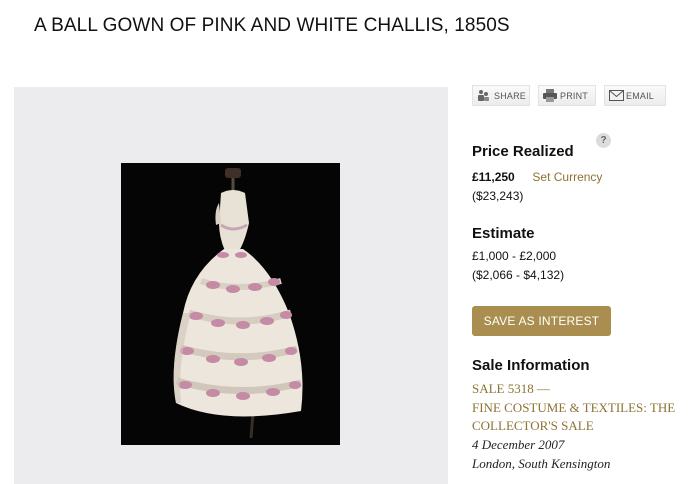 The height and width of the screenshot is (484, 695). I want to click on sale-date: 4 December 2007, so click(518, 444).